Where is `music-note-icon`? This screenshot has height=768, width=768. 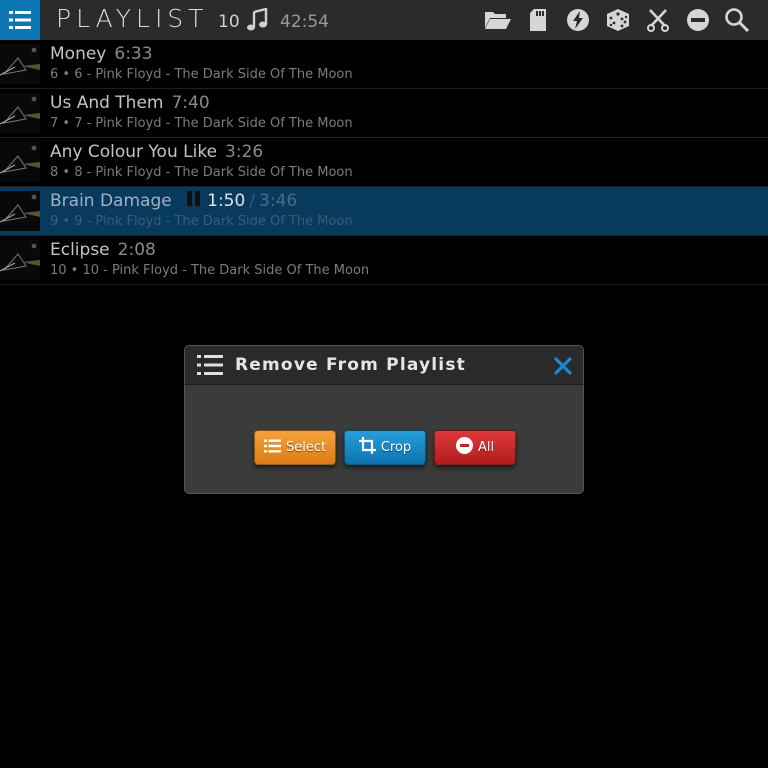
music-note-icon is located at coordinates (258, 21).